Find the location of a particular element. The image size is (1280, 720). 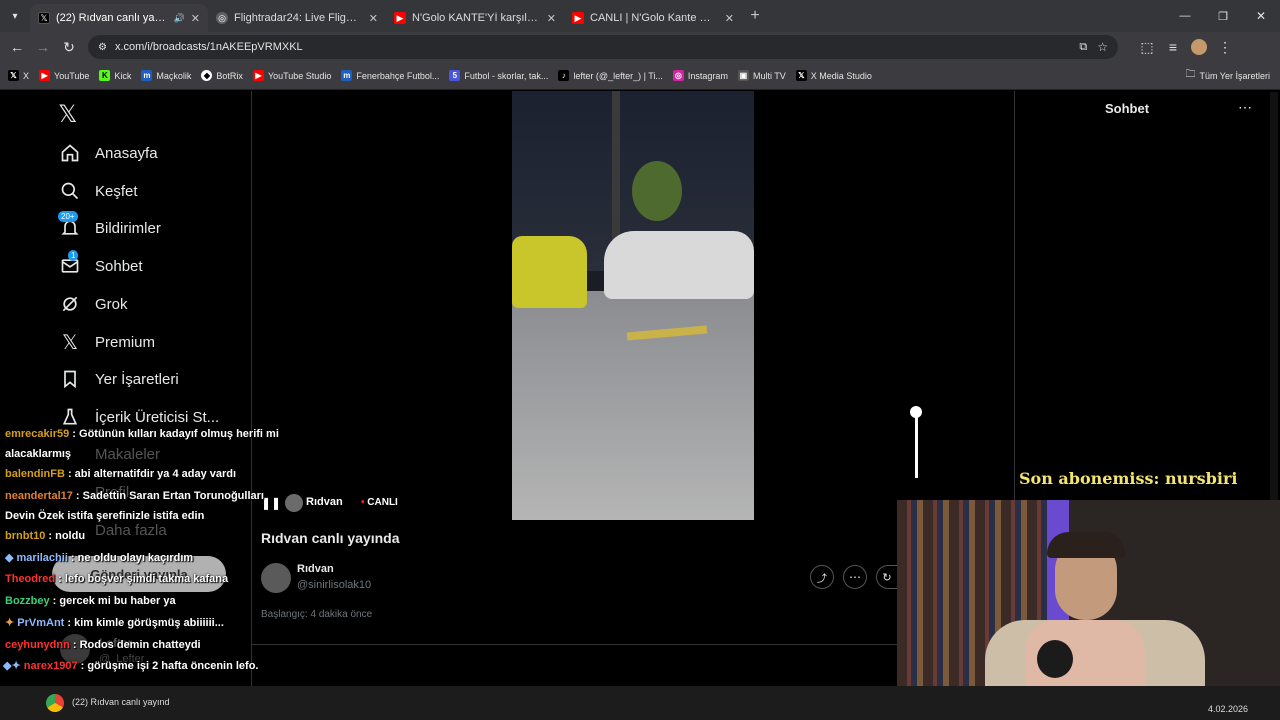

sidebar-item-kesfet: Keşfet is located at coordinates (99, 191).